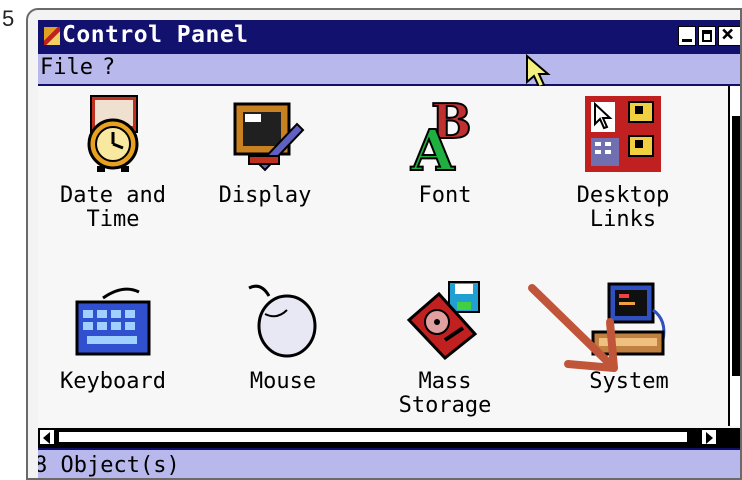 The width and height of the screenshot is (742, 480). Describe the element at coordinates (687, 36) in the screenshot. I see `minimize-button` at that location.